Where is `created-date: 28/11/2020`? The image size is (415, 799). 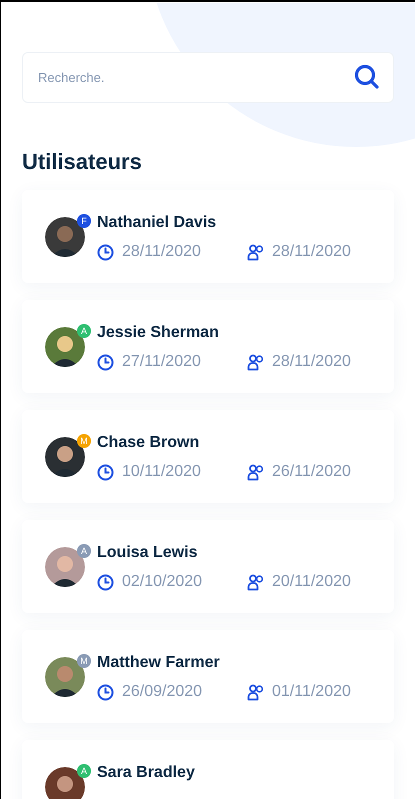
created-date: 28/11/2020 is located at coordinates (162, 252).